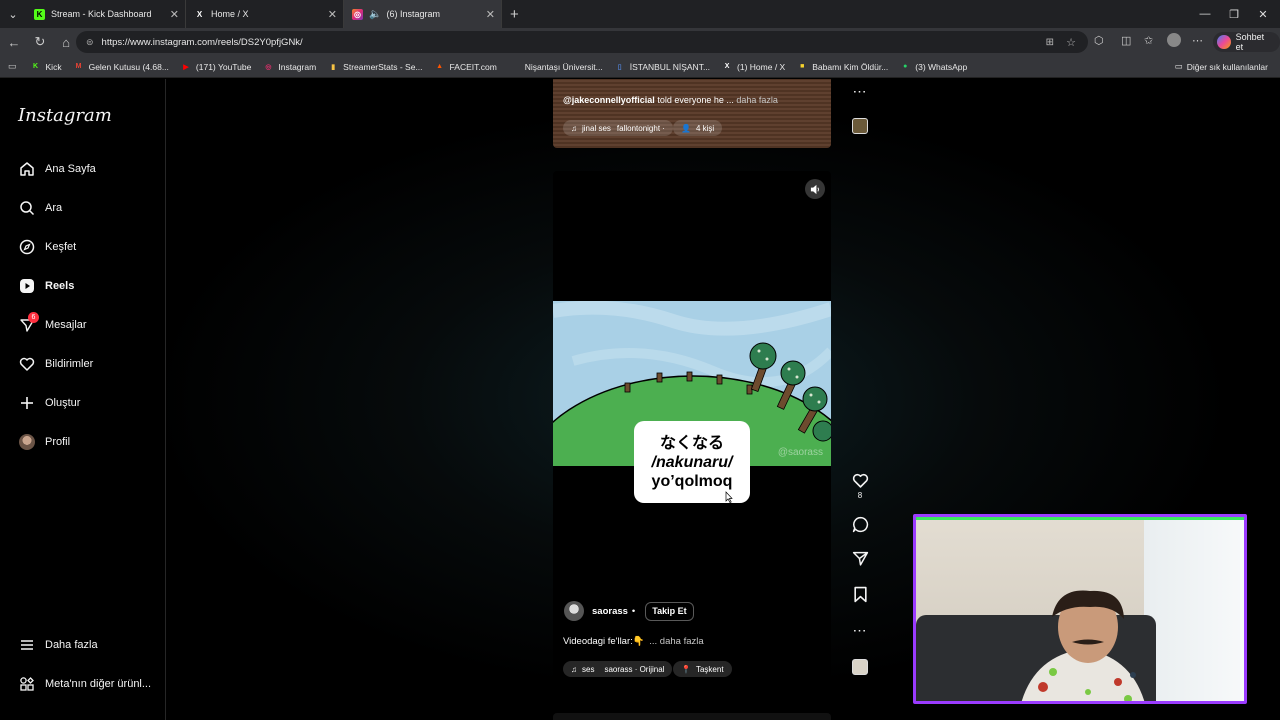 This screenshot has width=1280, height=720. Describe the element at coordinates (61, 247) in the screenshot. I see `sidebar-item-label: Keşfet` at that location.